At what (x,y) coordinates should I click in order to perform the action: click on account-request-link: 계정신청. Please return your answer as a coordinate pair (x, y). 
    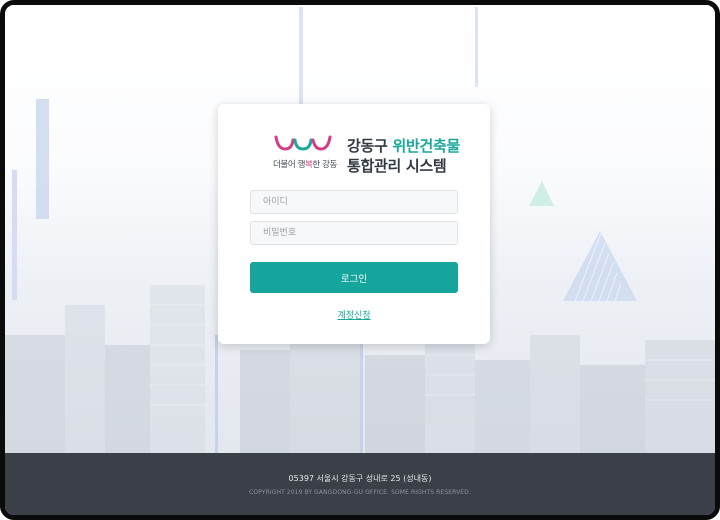
    Looking at the image, I should click on (354, 314).